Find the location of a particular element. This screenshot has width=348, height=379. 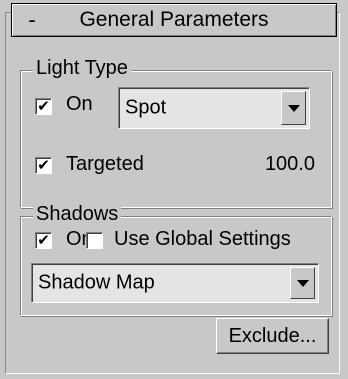

light-type-dropdown: Spot is located at coordinates (214, 108).